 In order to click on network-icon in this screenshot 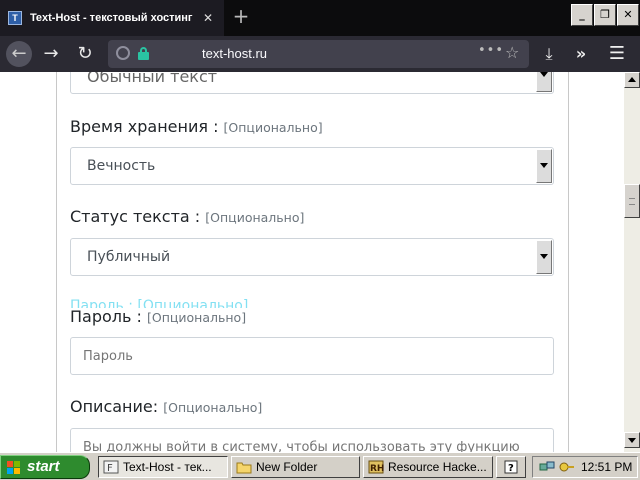, I will do `click(547, 467)`.